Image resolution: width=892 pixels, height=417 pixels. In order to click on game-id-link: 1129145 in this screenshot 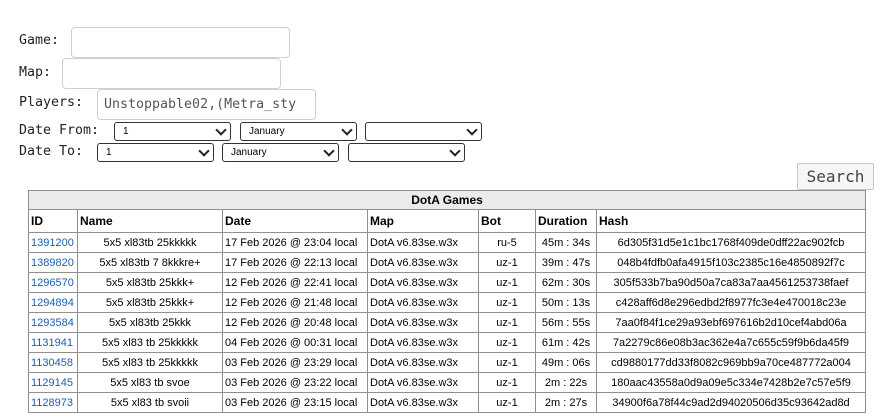, I will do `click(52, 383)`.